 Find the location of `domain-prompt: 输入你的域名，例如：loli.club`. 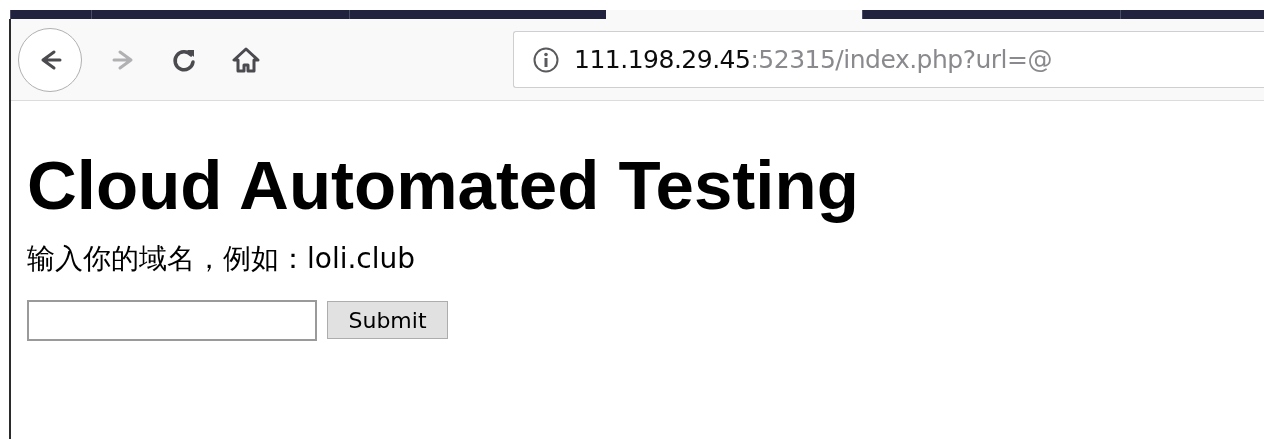

domain-prompt: 输入你的域名，例如：loli.club is located at coordinates (222, 258).